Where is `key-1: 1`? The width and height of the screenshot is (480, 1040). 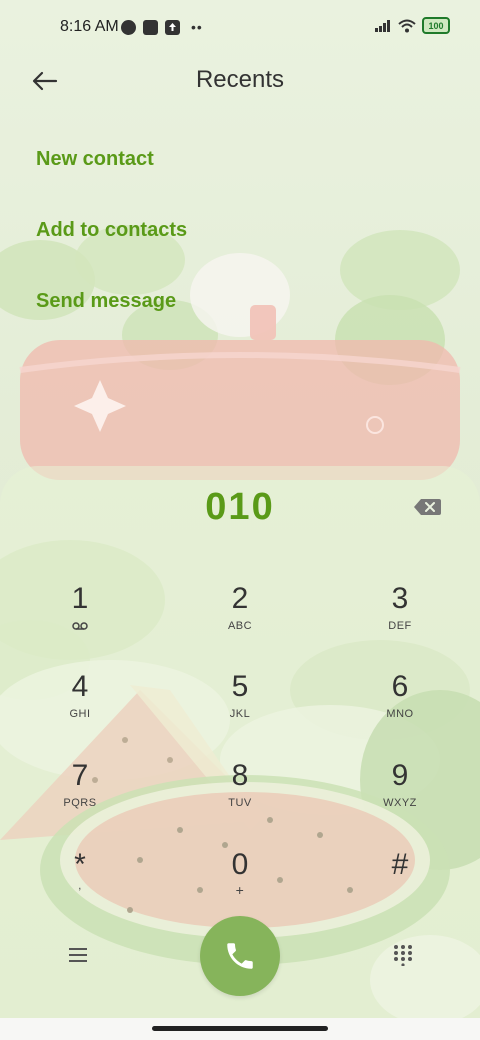
key-1: 1 is located at coordinates (80, 617).